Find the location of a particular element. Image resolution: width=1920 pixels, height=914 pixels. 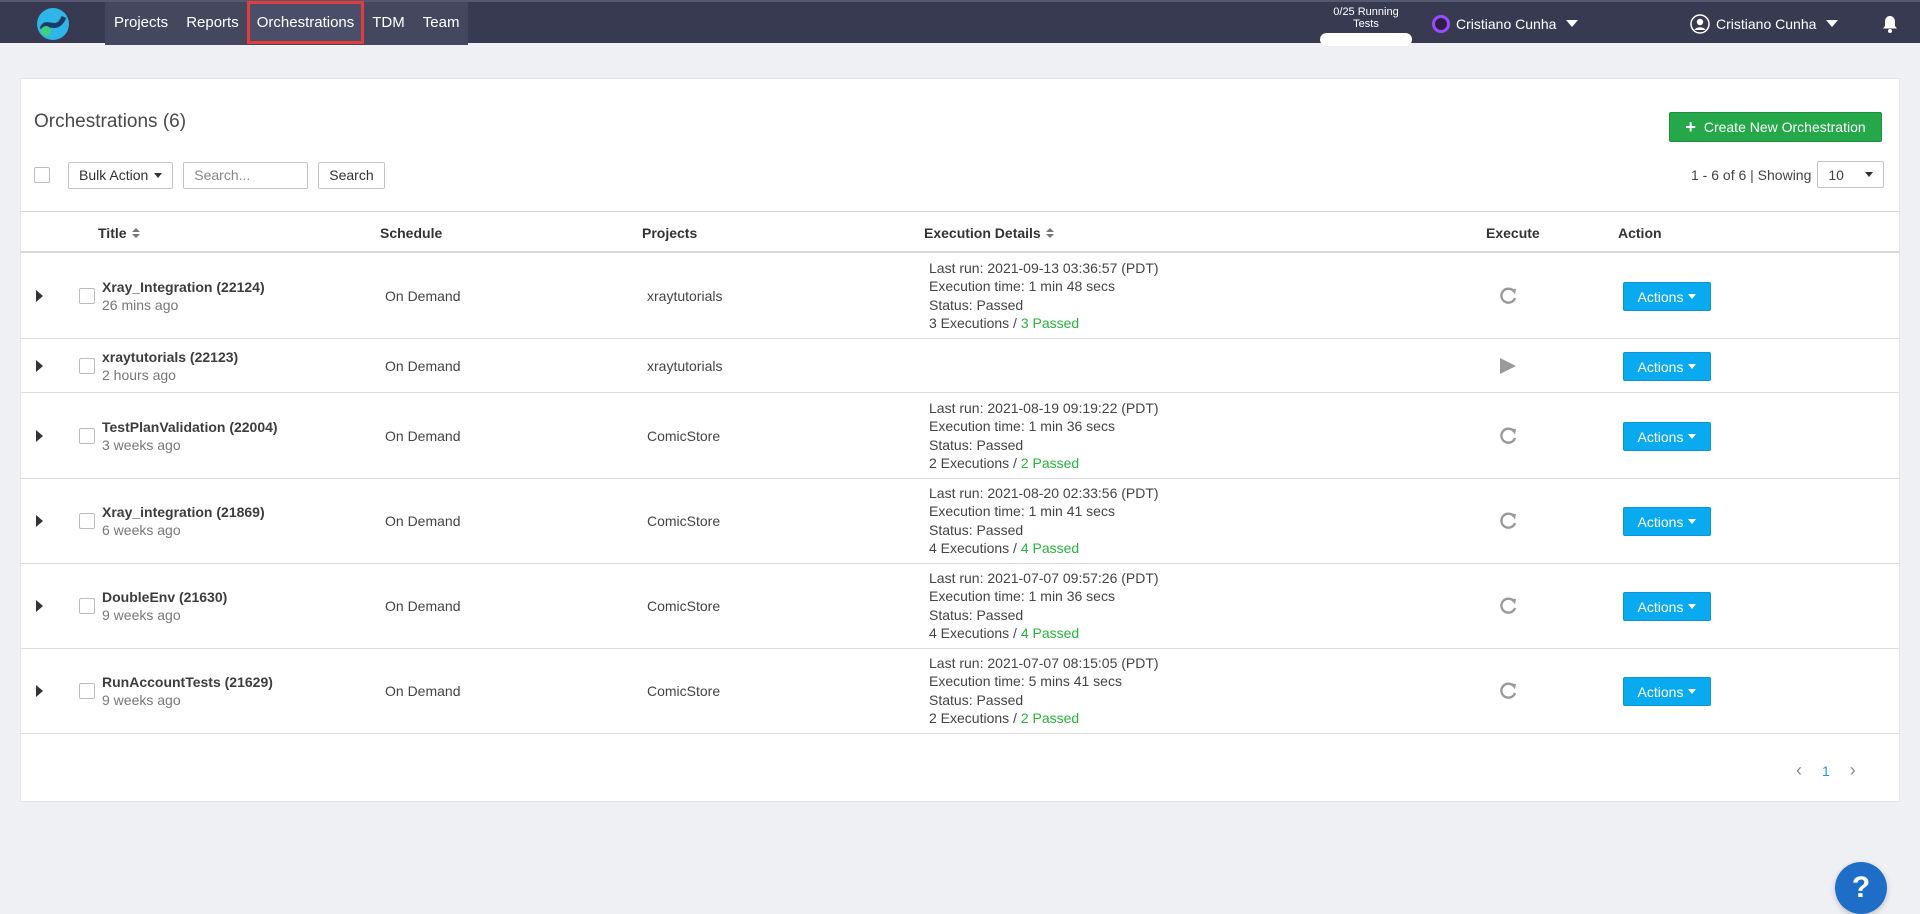

last-run: Last run: 2021-07-07 09:57:26 (PDT) is located at coordinates (1044, 578).